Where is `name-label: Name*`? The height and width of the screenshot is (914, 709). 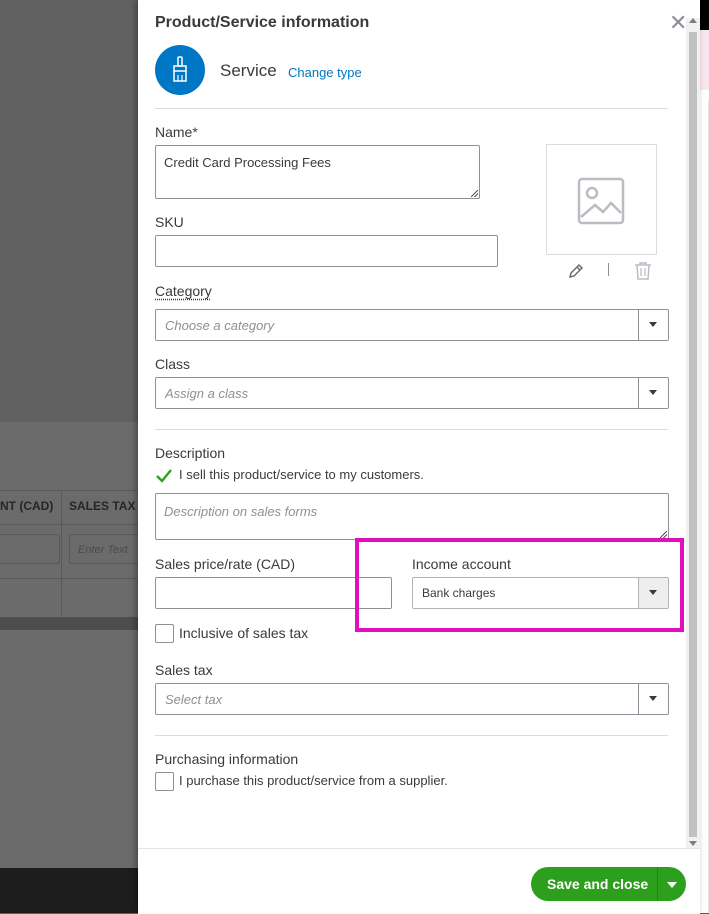
name-label: Name* is located at coordinates (176, 132).